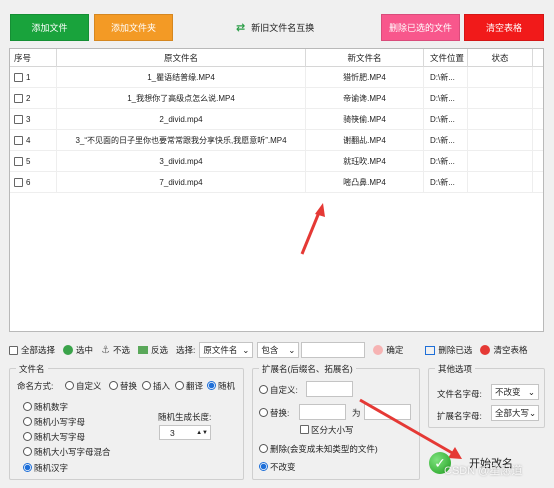  I want to click on confirm-button: 确定, so click(388, 350).